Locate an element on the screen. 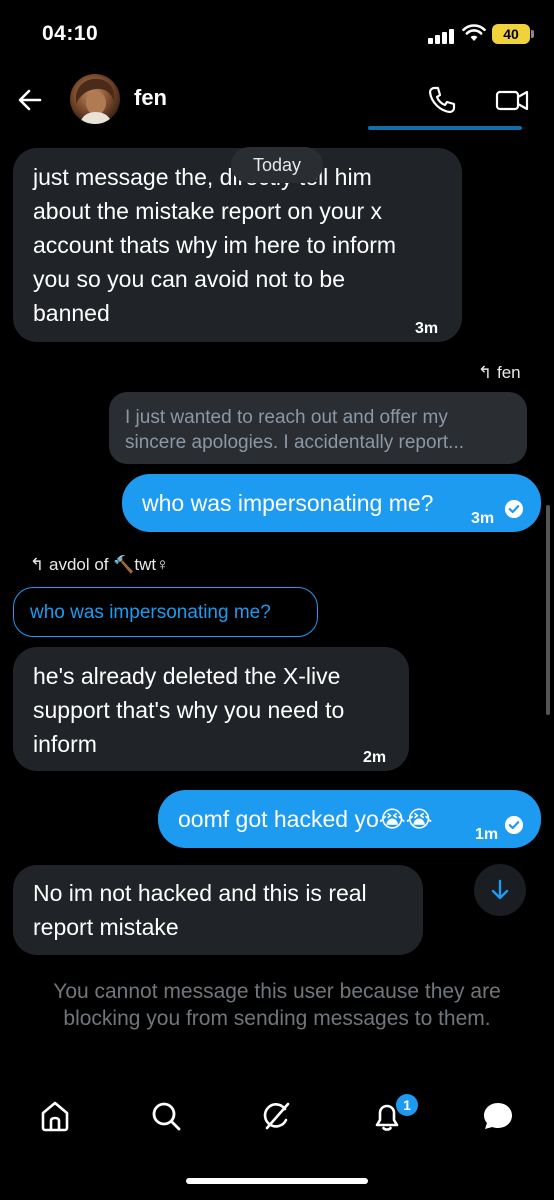  reply-to-name: avdol of 🔨twt♀ is located at coordinates (108, 564).